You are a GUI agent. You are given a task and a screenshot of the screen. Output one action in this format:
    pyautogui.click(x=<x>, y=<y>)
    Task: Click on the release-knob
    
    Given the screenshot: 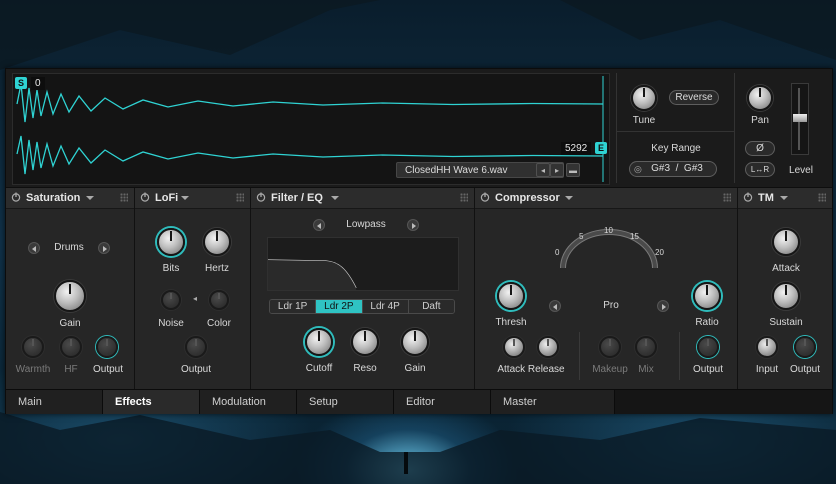 What is the action you would take?
    pyautogui.click(x=548, y=347)
    